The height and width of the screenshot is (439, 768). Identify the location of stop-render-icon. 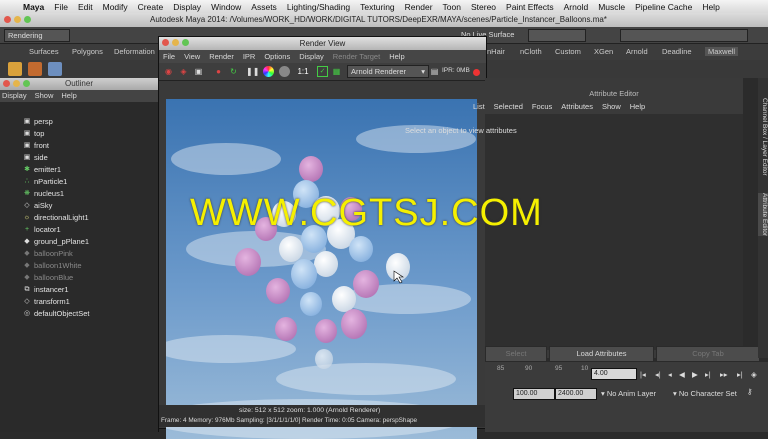
(476, 72).